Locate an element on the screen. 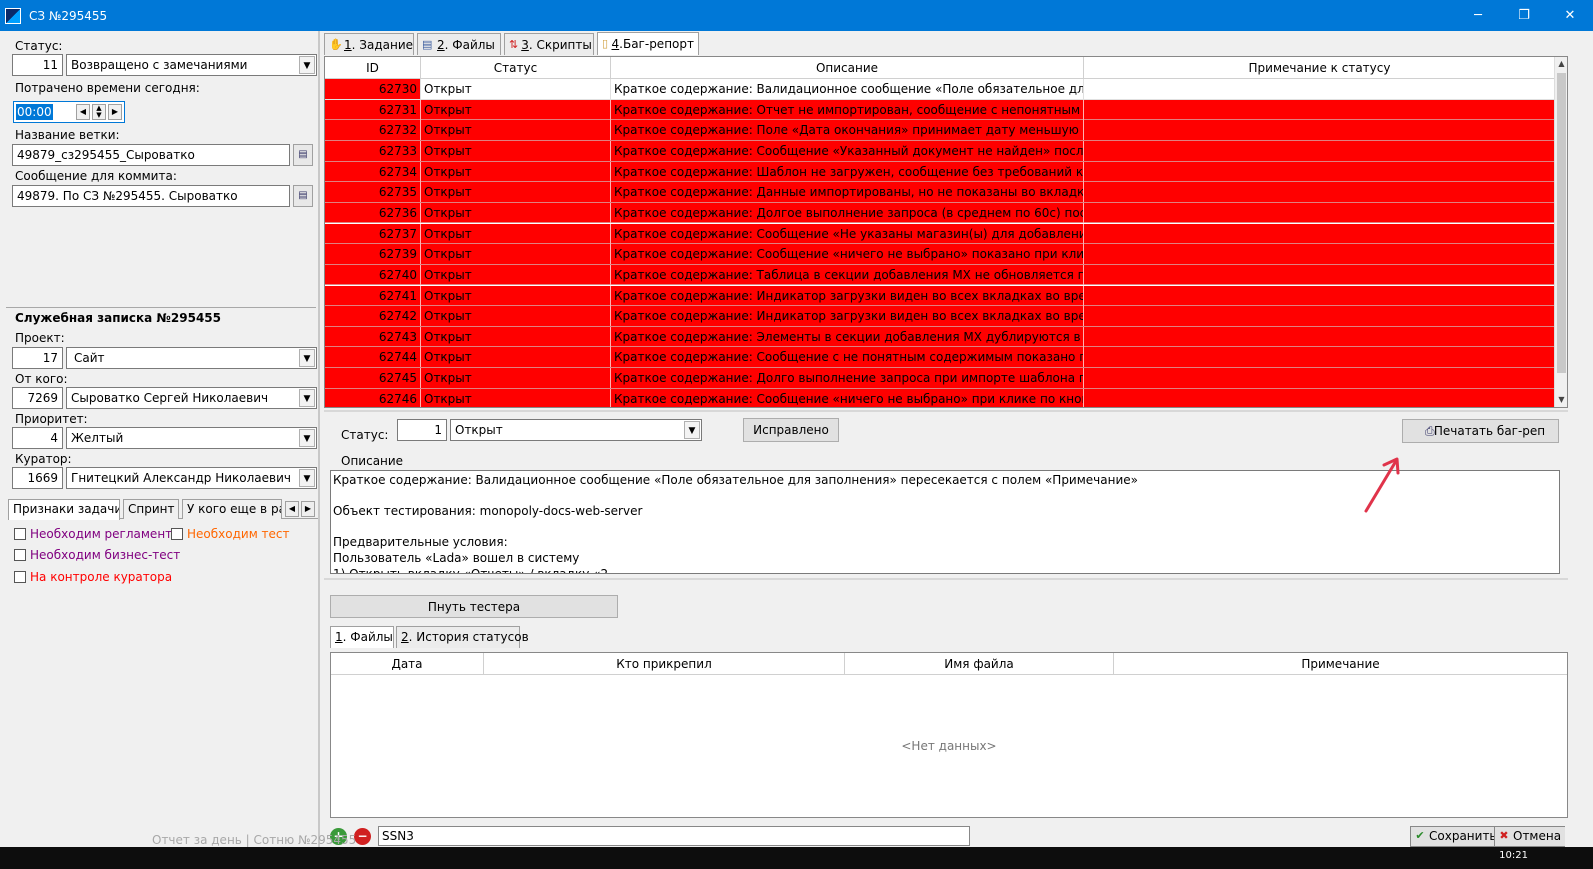  spin-updown-icon: ▲ ▼ is located at coordinates (99, 112).